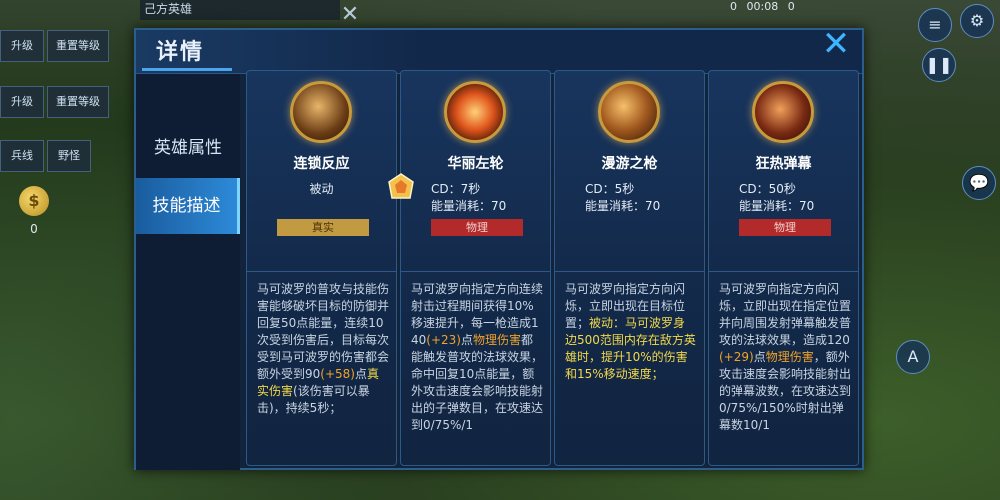 This screenshot has width=1000, height=500. Describe the element at coordinates (22, 46) in the screenshot. I see `upgrade-button: 升级` at that location.